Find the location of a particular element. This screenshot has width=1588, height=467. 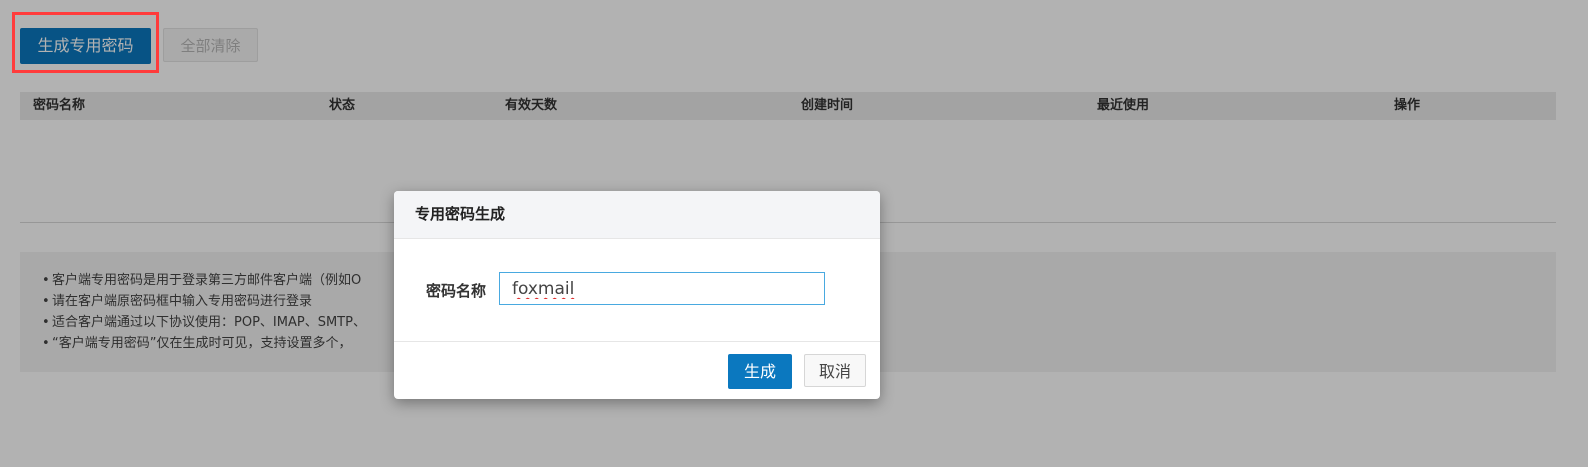

dialog-footer: 生成 取消 is located at coordinates (637, 370).